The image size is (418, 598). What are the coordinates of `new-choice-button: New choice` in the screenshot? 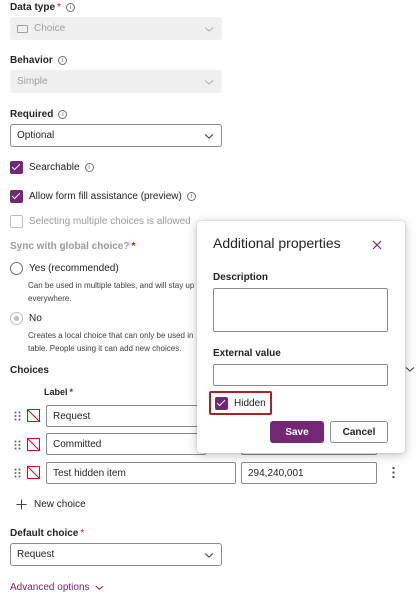 It's located at (51, 504).